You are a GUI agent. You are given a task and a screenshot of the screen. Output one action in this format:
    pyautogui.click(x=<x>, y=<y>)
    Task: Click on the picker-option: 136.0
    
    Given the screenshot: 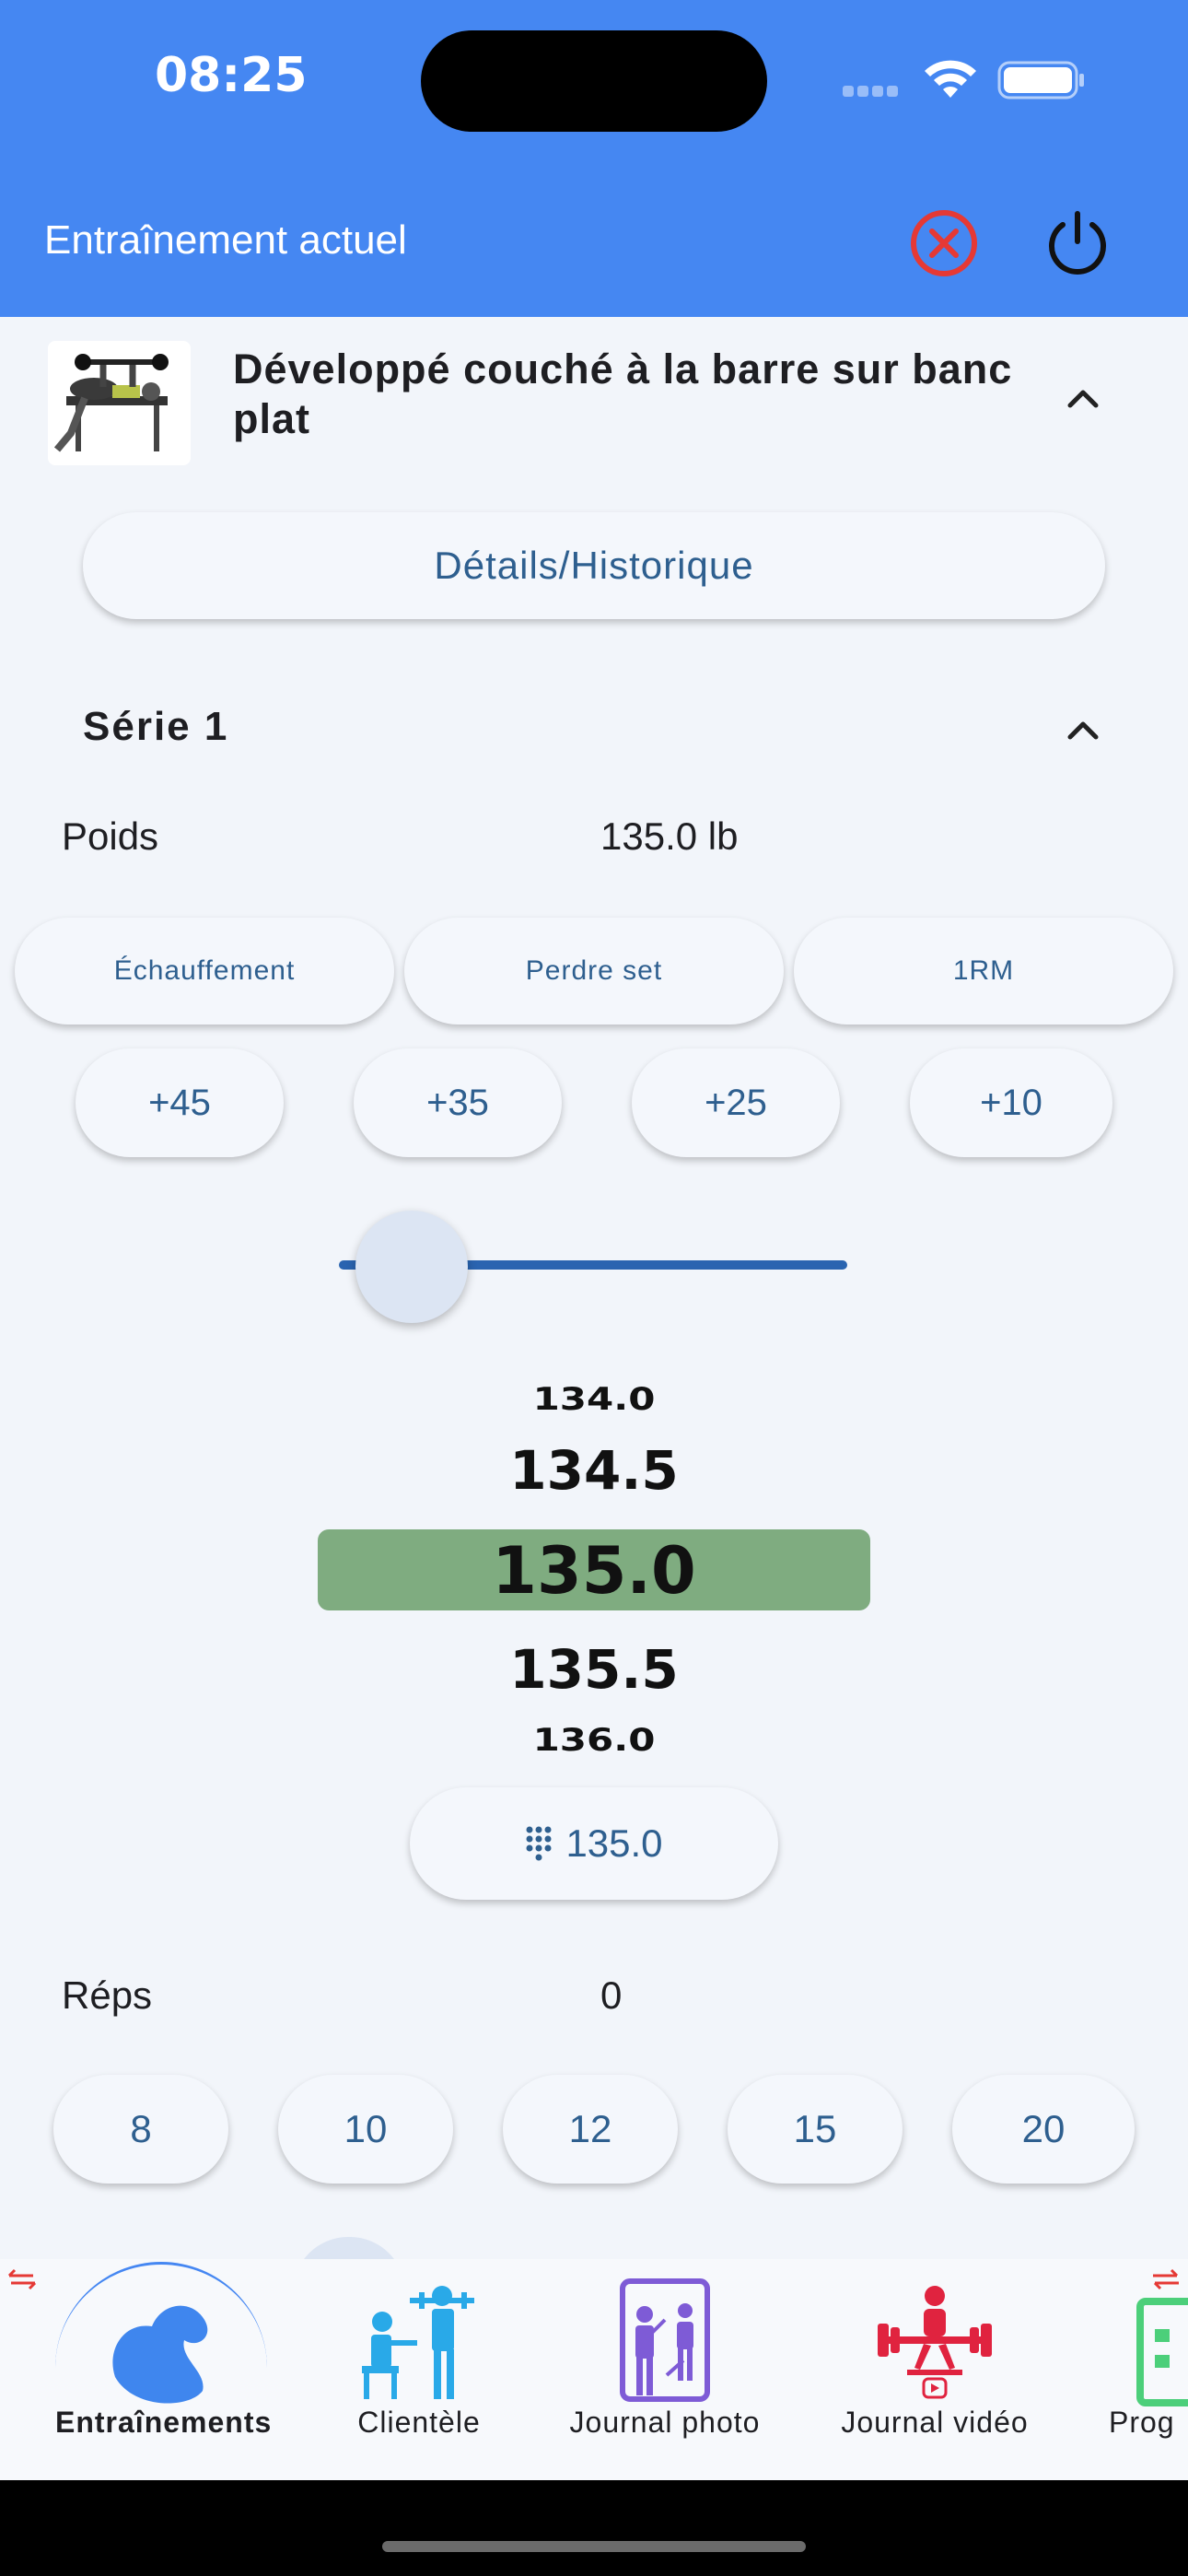 What is the action you would take?
    pyautogui.click(x=594, y=1740)
    